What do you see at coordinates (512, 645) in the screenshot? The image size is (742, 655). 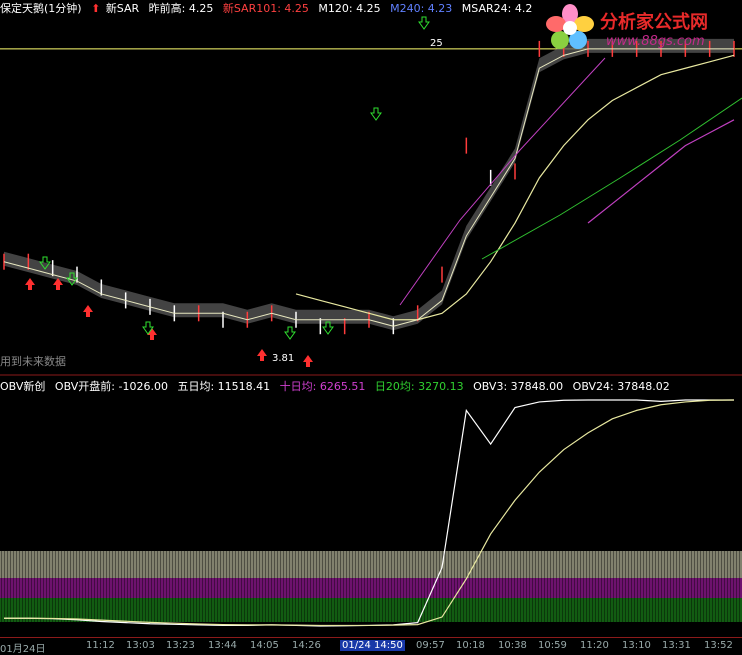 I see `time-tick: 10:38` at bounding box center [512, 645].